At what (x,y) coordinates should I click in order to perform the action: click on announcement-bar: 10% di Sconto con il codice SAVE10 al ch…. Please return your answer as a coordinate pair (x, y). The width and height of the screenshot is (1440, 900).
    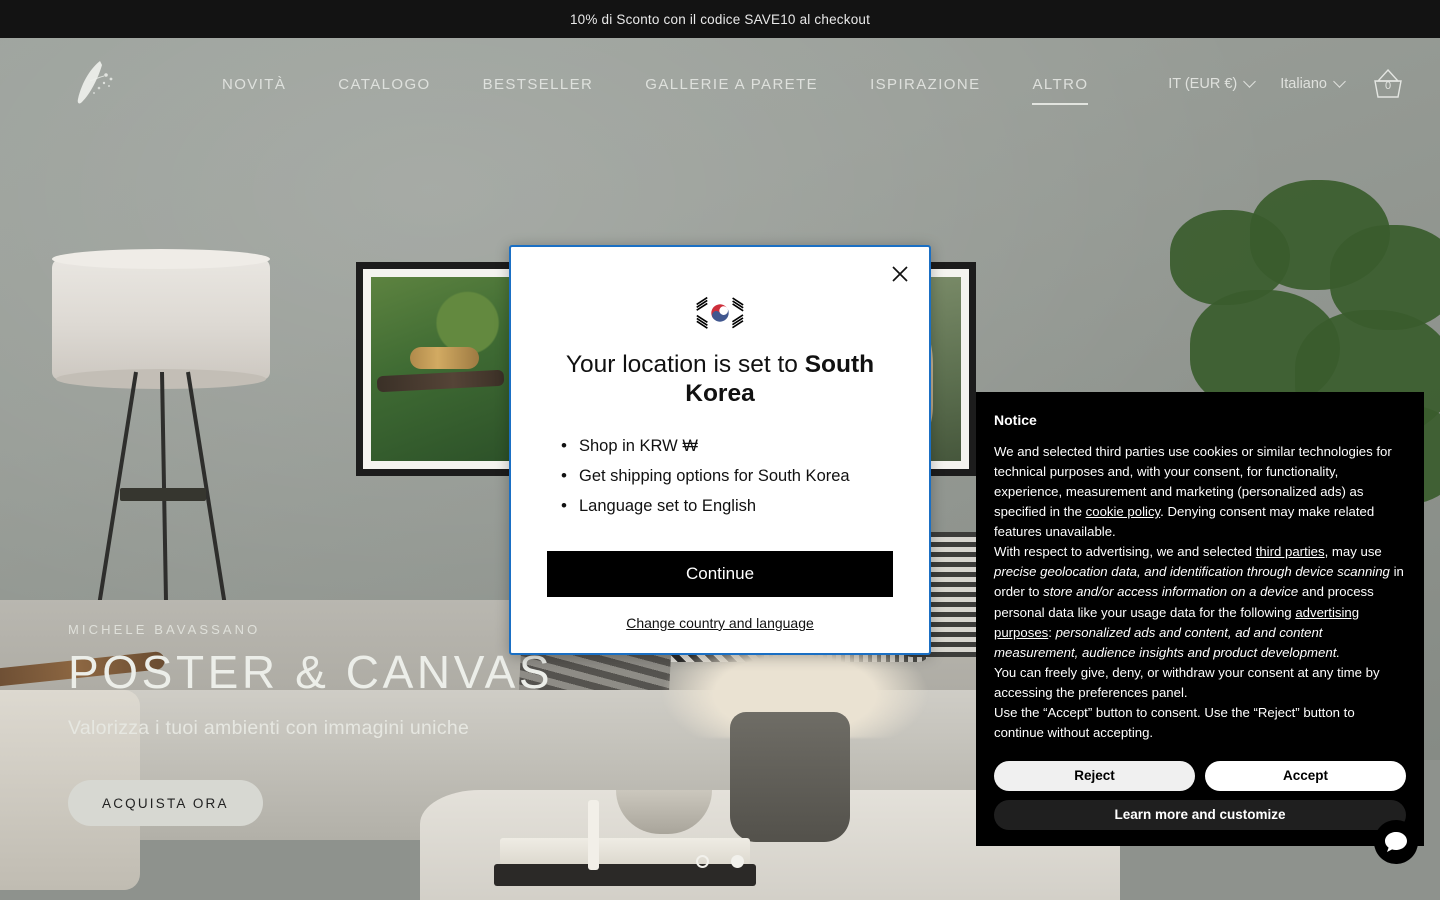
    Looking at the image, I should click on (720, 19).